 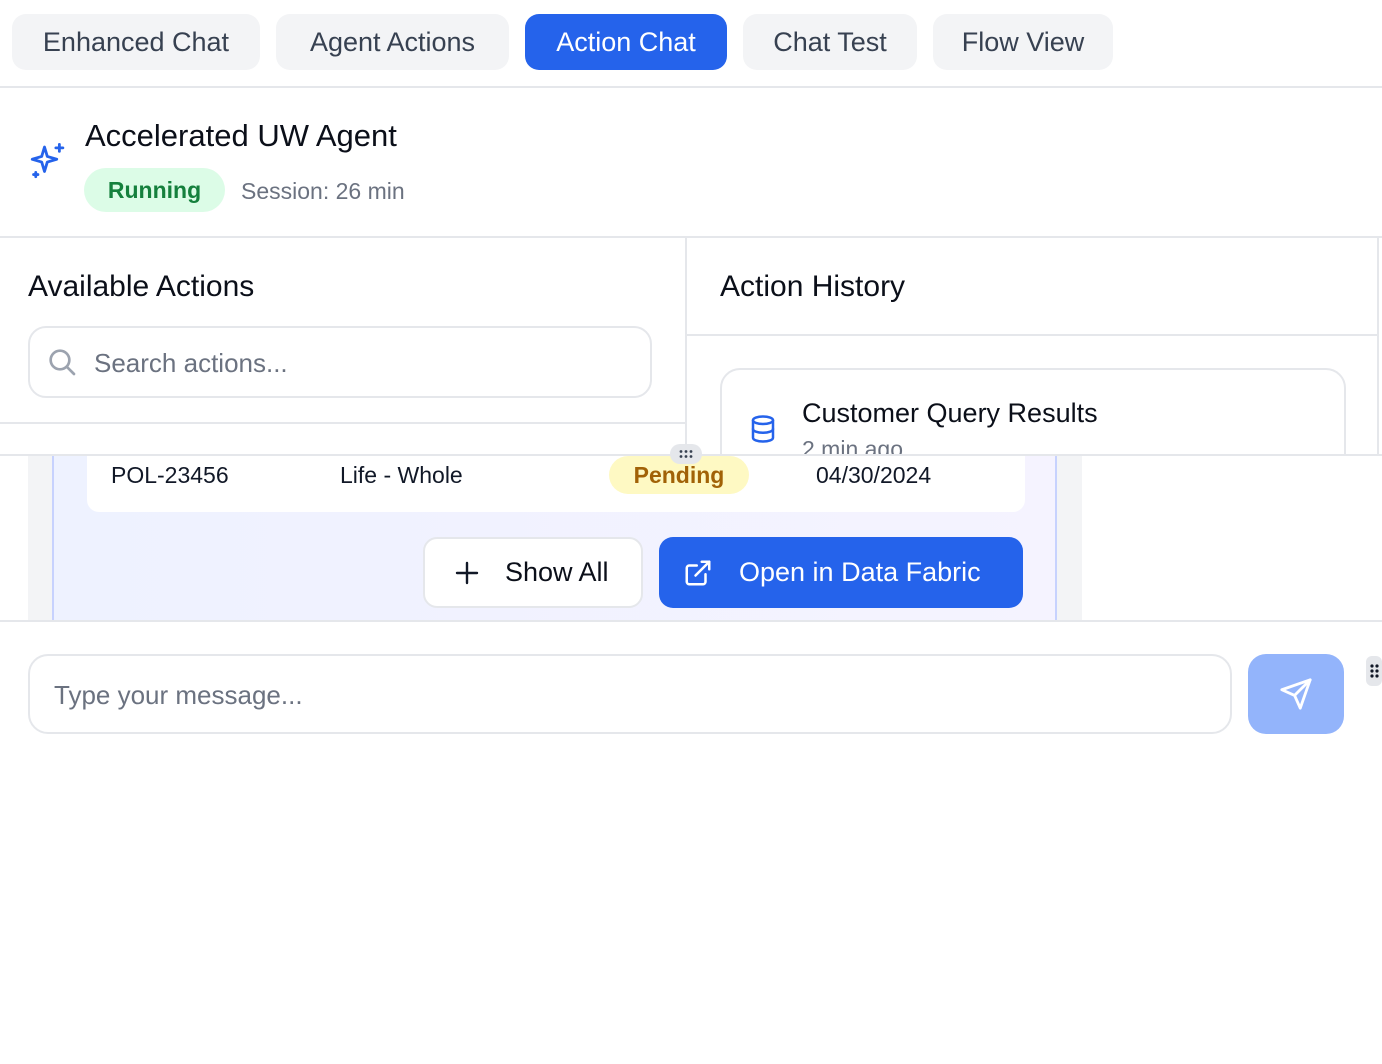 I want to click on policy-type: Life - Whole, so click(x=401, y=475).